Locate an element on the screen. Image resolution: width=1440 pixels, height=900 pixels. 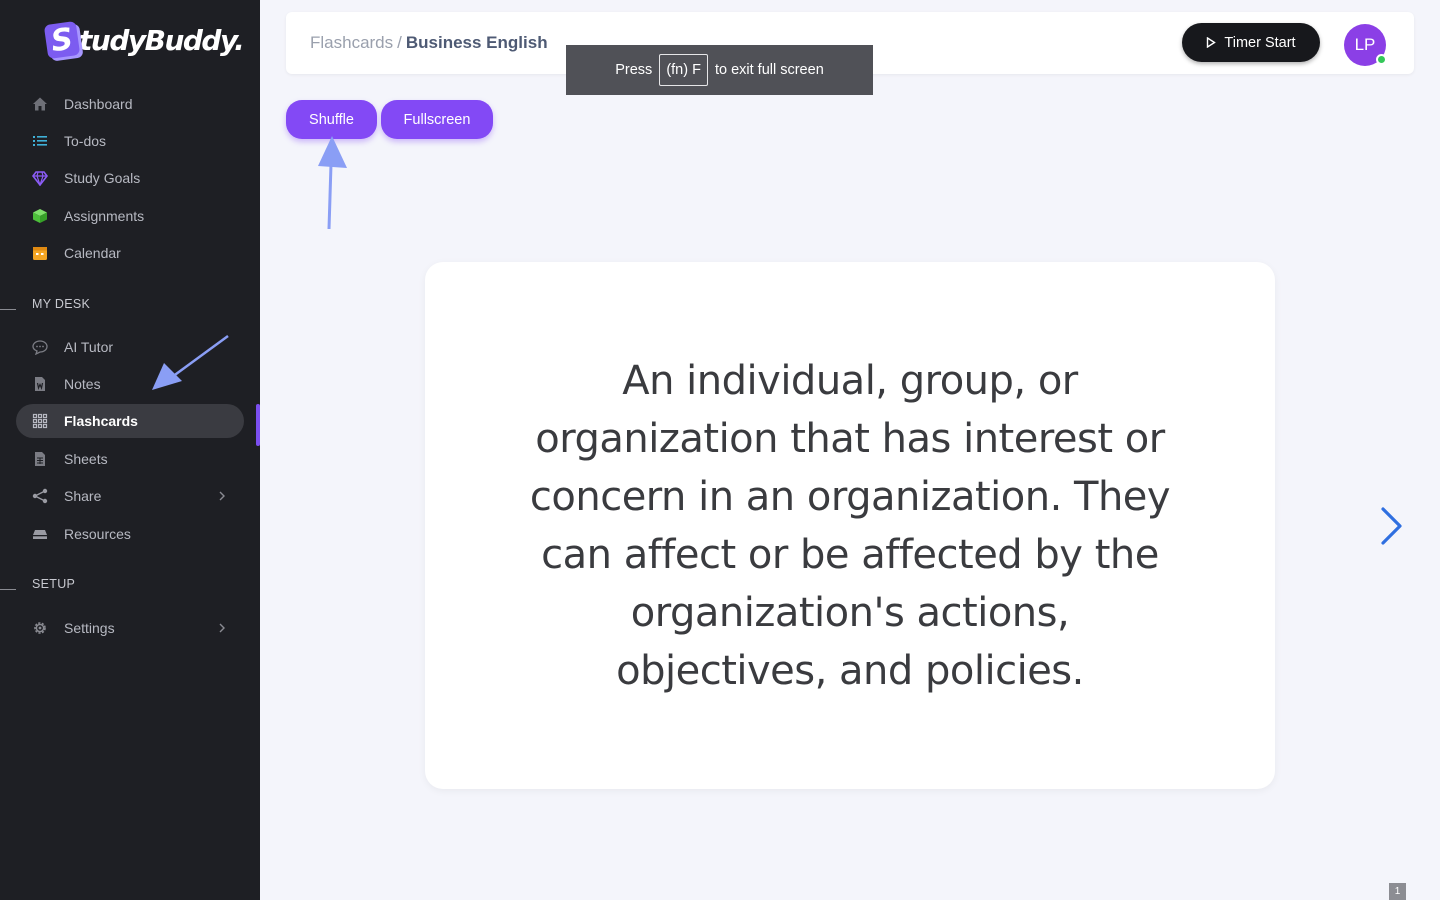
active-nav-indicator is located at coordinates (258, 425).